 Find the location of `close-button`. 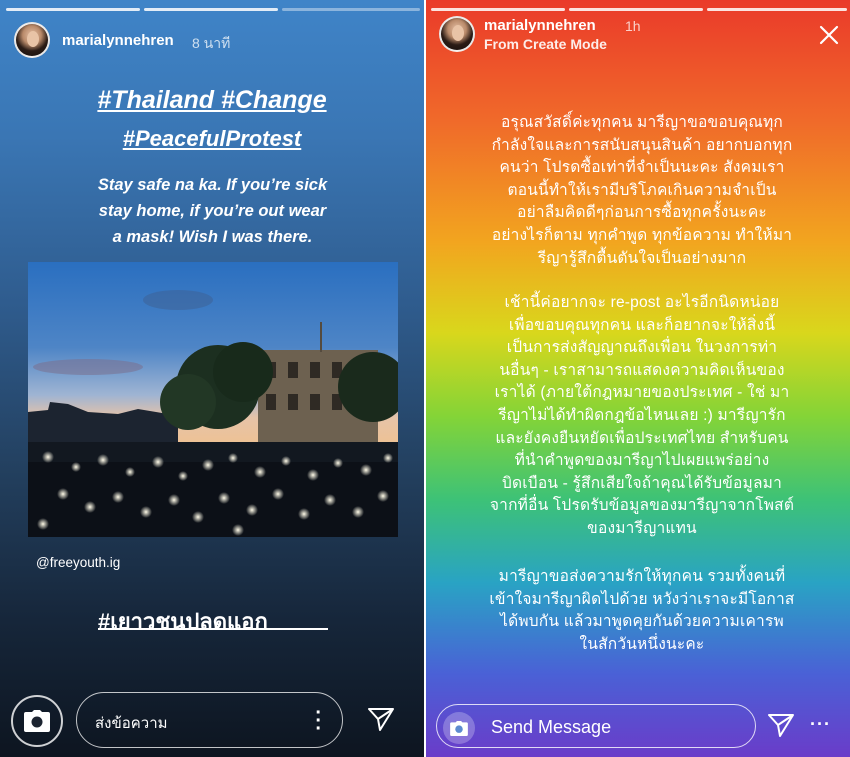

close-button is located at coordinates (829, 35).